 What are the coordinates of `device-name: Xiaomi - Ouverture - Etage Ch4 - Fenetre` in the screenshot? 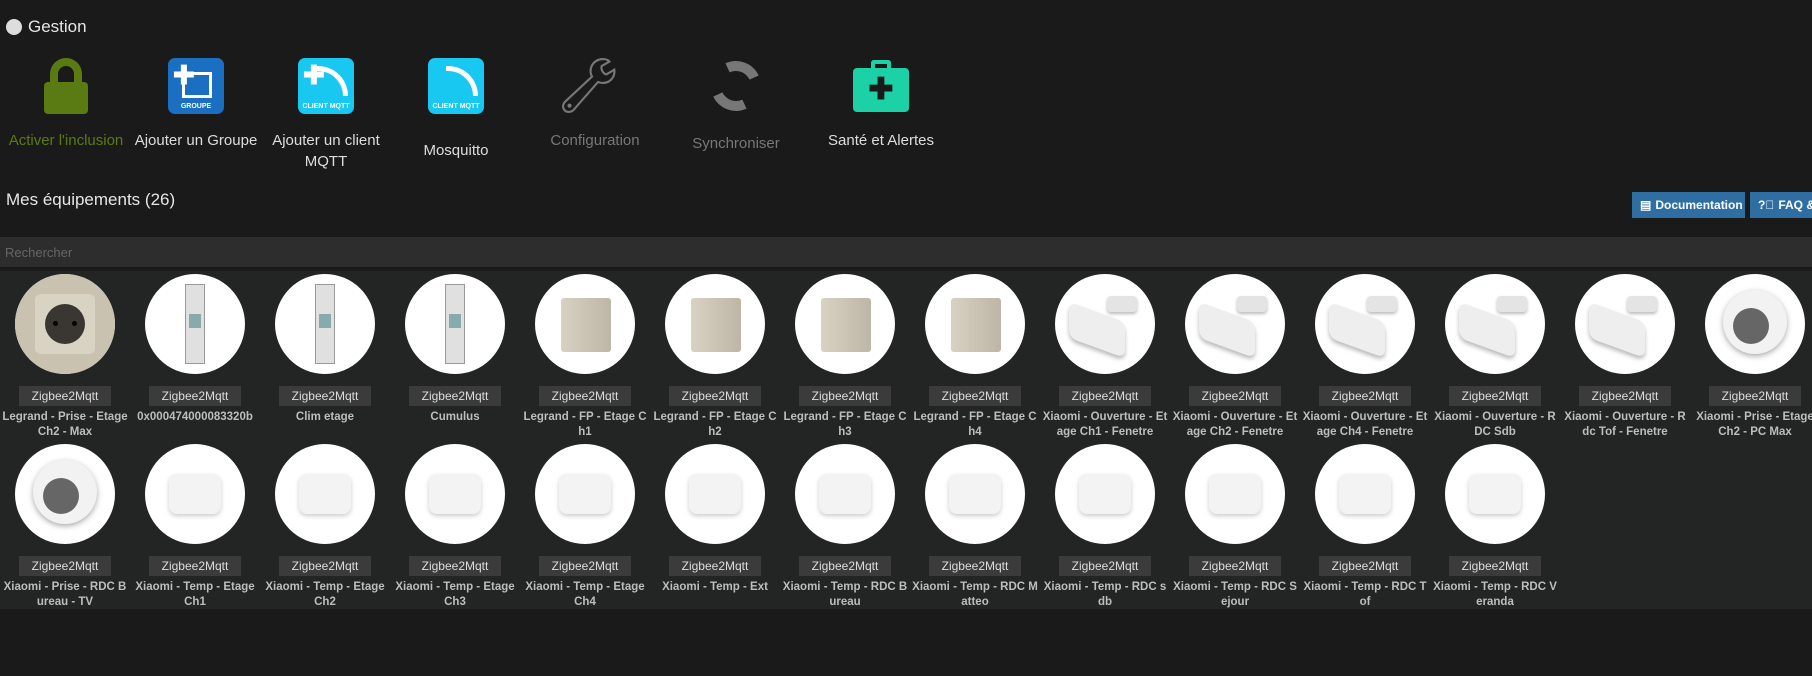 It's located at (1365, 424).